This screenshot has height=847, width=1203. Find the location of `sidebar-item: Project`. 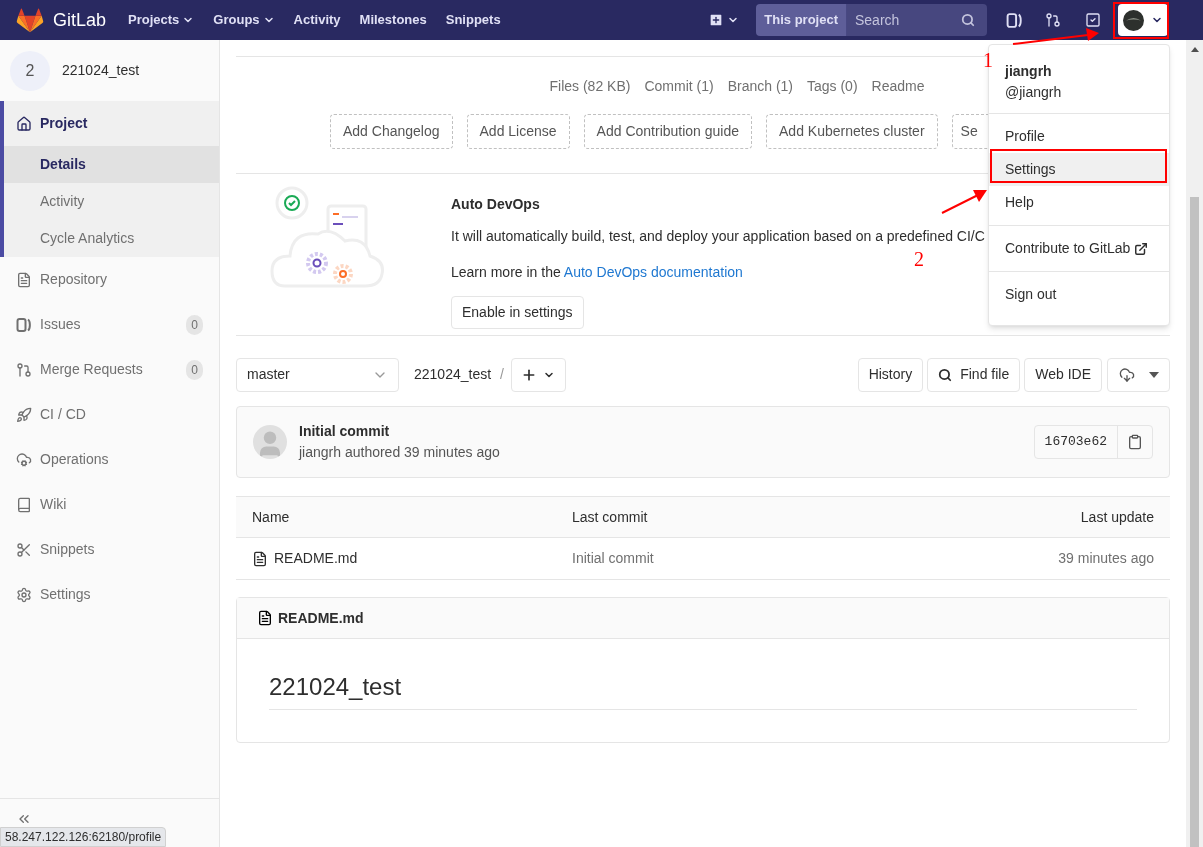

sidebar-item: Project is located at coordinates (111, 123).